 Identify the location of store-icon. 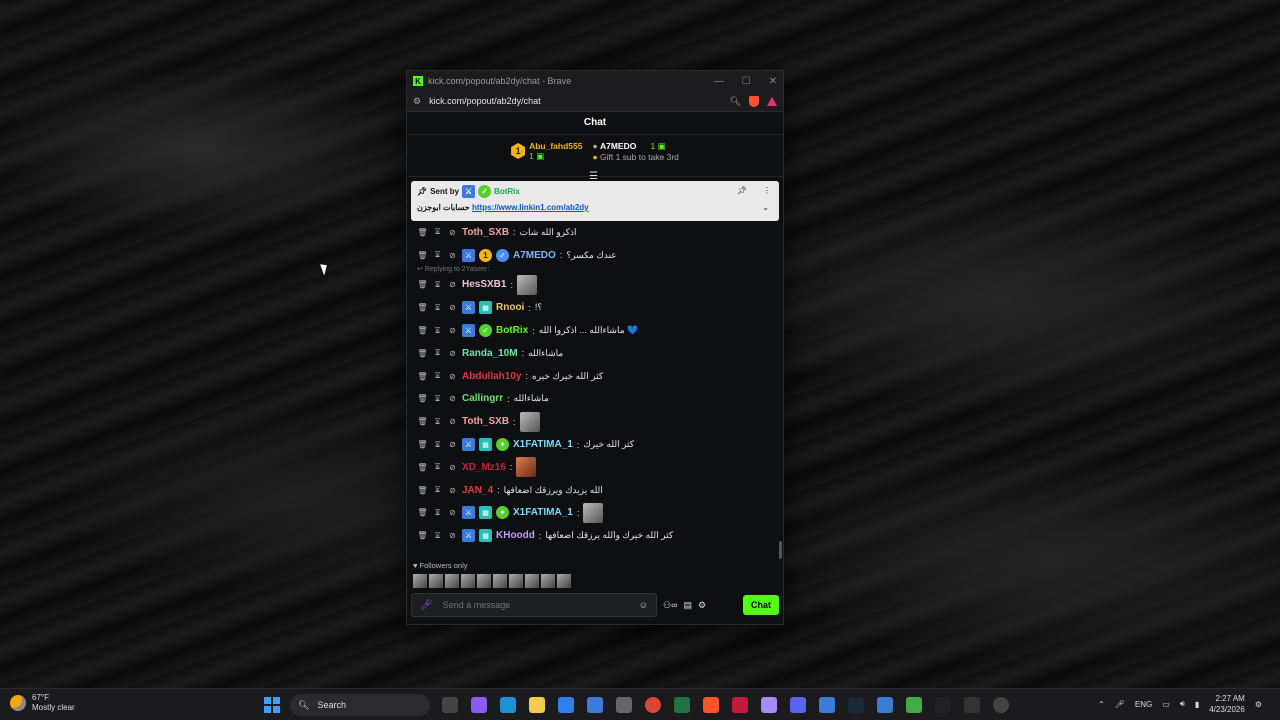
(566, 705).